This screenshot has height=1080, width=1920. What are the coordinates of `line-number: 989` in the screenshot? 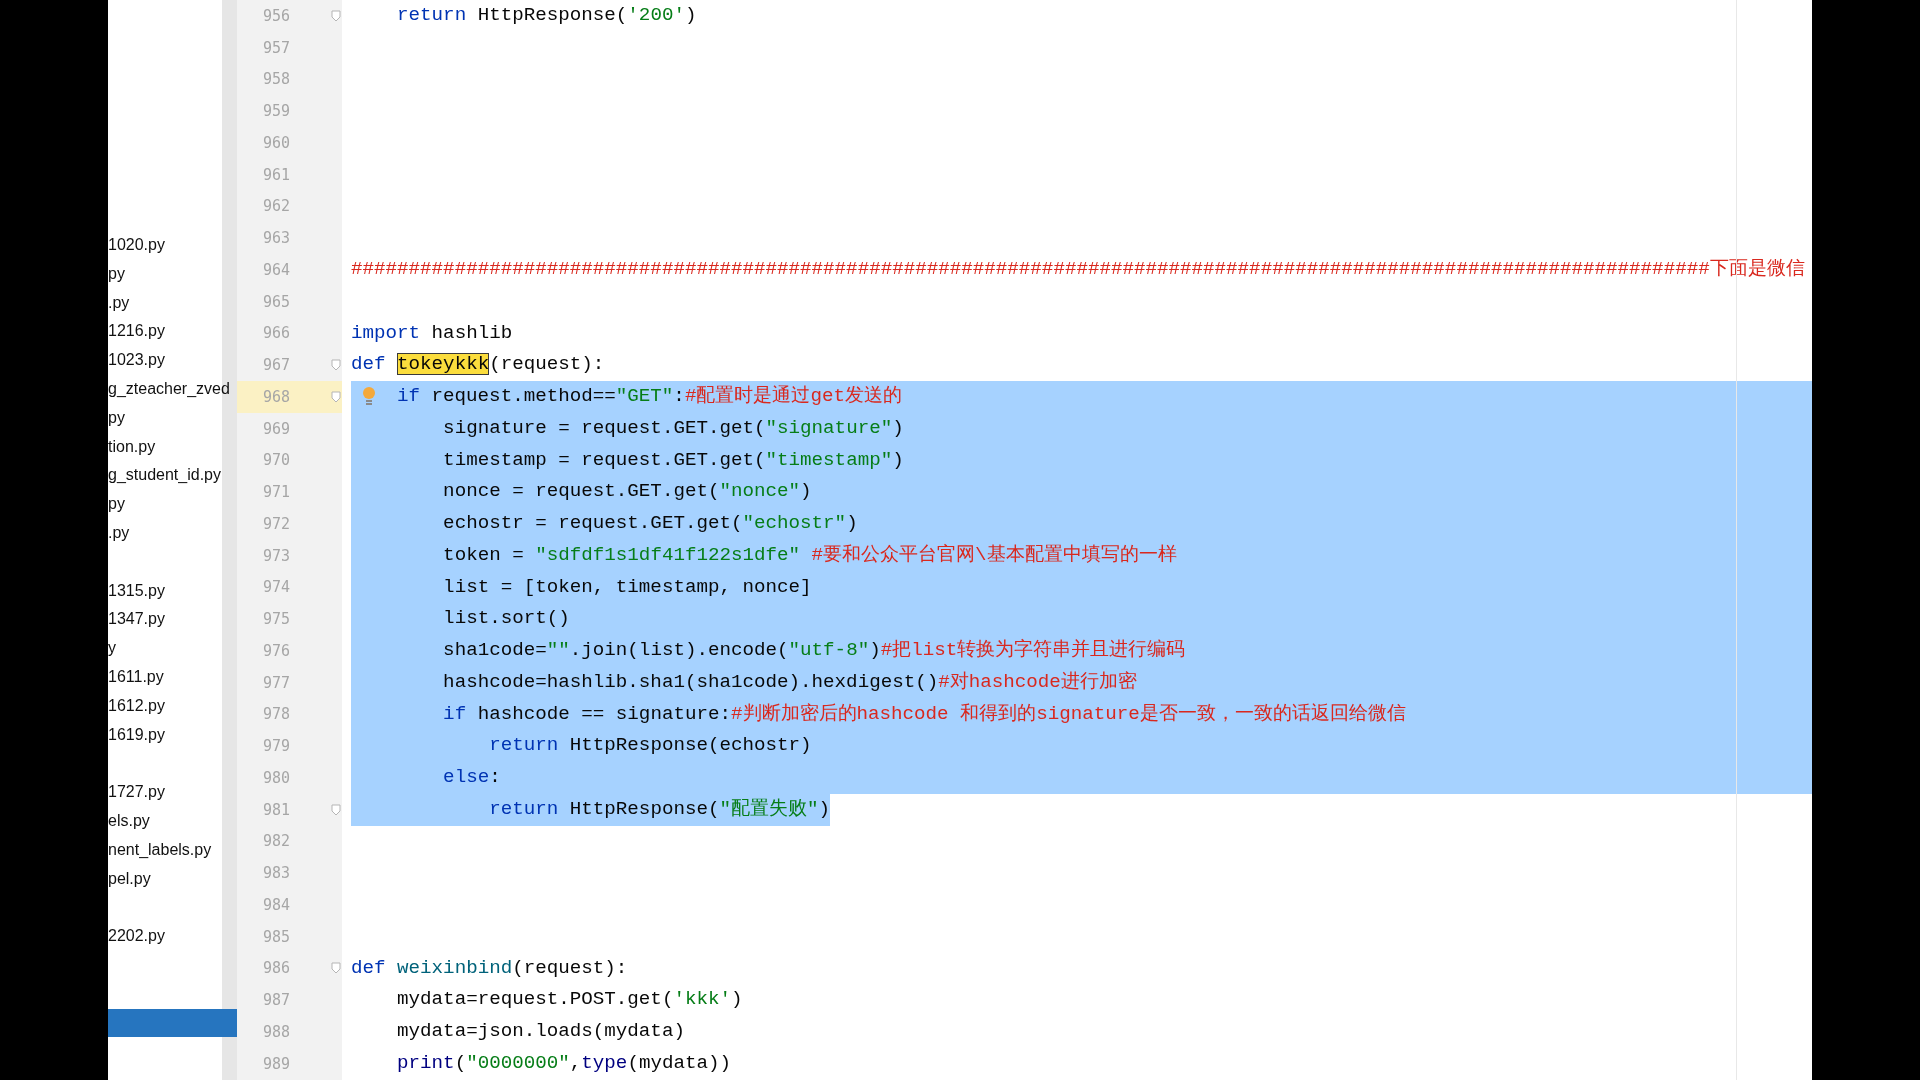 It's located at (275, 1063).